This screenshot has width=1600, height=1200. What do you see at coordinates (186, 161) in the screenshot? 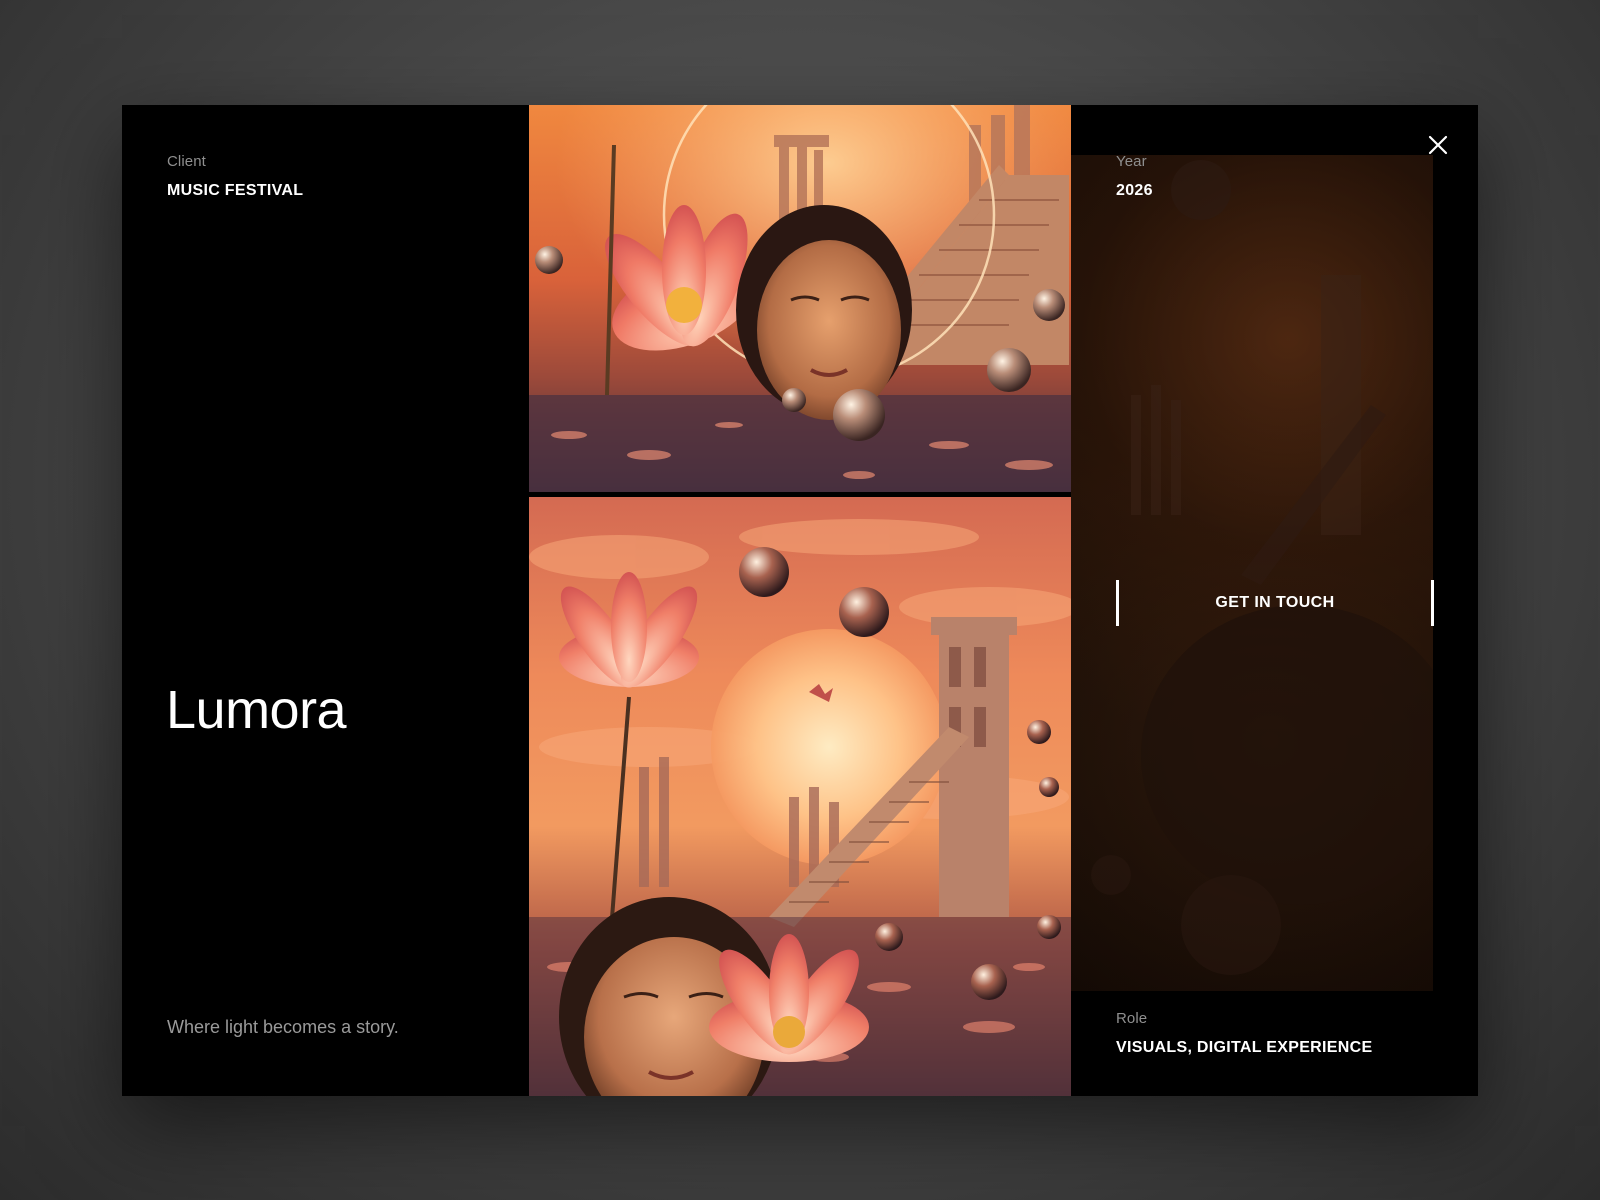
I see `client-label: Client` at bounding box center [186, 161].